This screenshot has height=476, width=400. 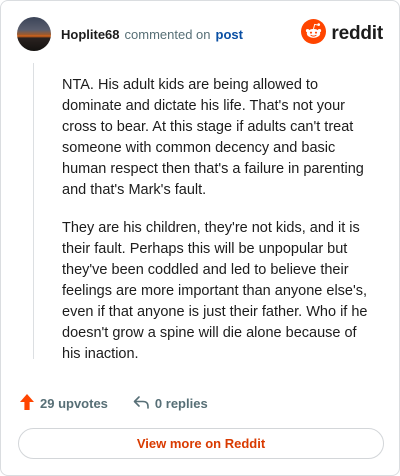 What do you see at coordinates (201, 443) in the screenshot?
I see `view-more-button: View more on Reddit` at bounding box center [201, 443].